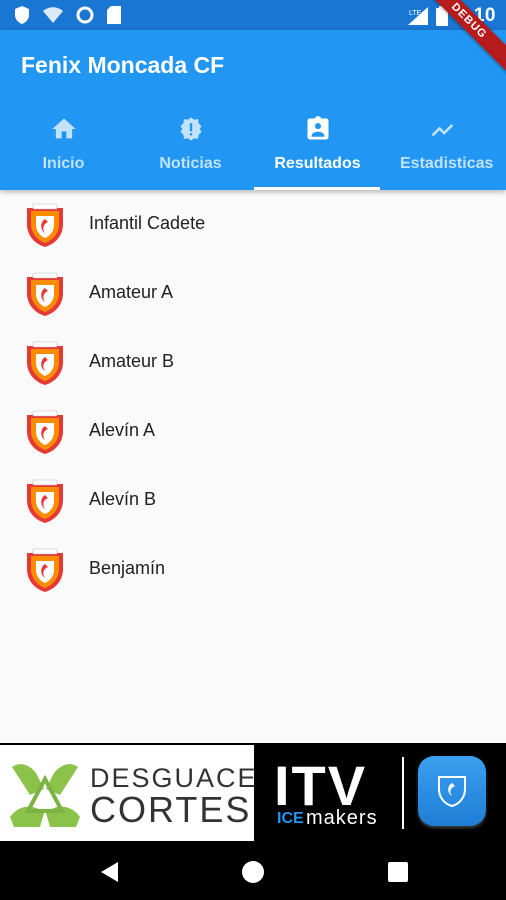  I want to click on desguace-cortes-ad: DESGUACE CORTES, so click(128, 793).